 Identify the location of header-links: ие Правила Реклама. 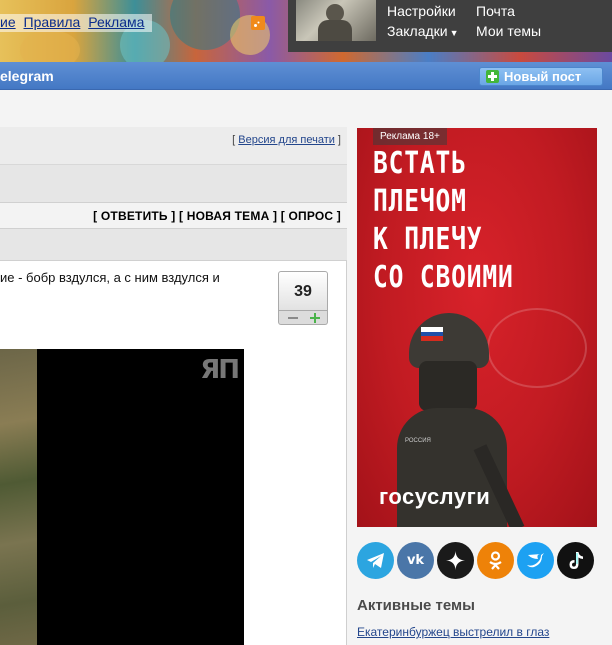
(76, 23).